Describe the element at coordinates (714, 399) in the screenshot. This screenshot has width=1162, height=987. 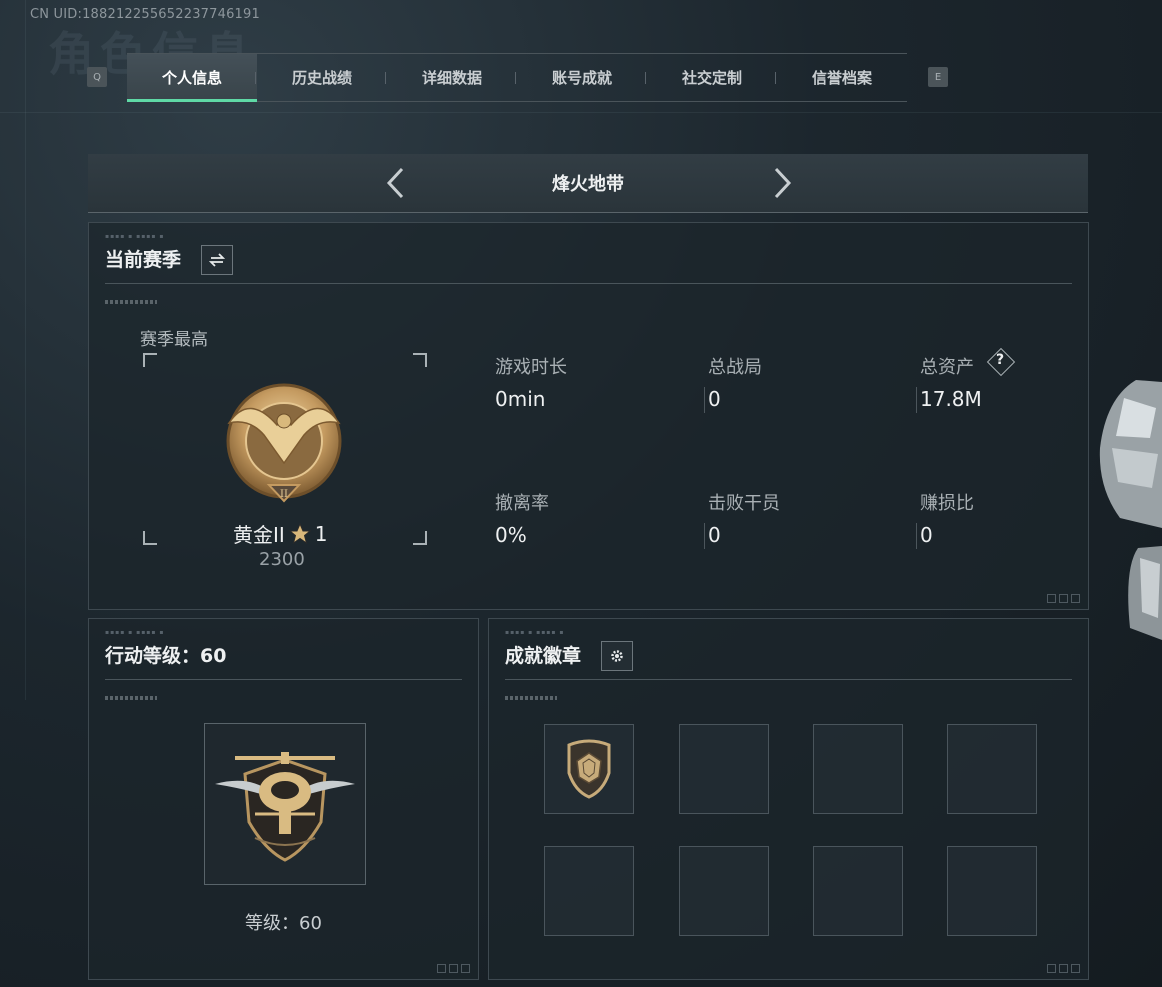
I see `stat-value-total-matches: 0` at that location.